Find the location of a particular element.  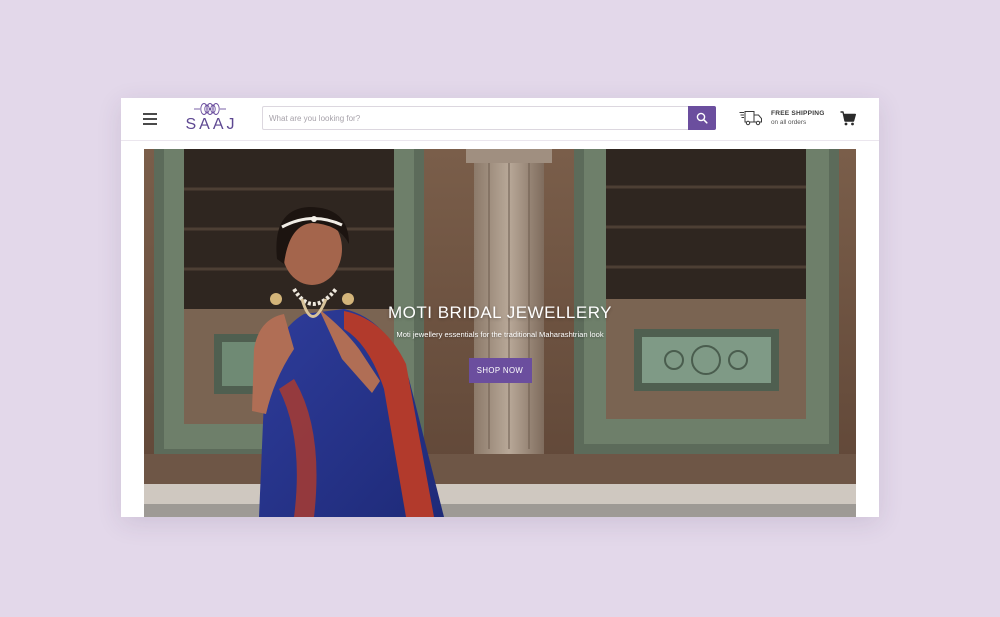

site-logo: SAAJ is located at coordinates (210, 119).